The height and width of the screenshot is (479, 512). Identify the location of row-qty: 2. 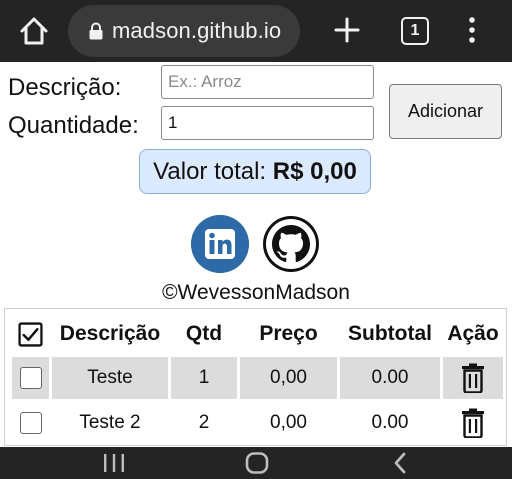
(204, 422).